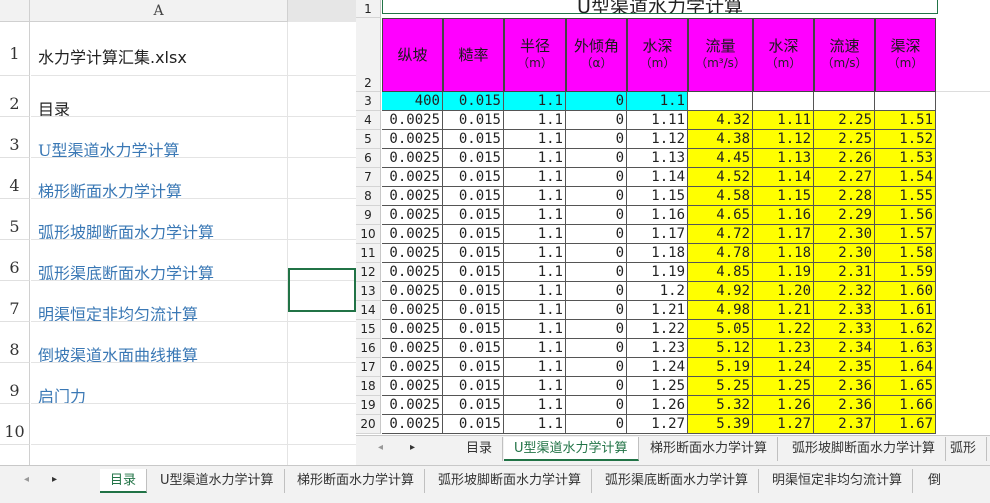 Image resolution: width=990 pixels, height=503 pixels. Describe the element at coordinates (905, 177) in the screenshot. I see `result-cell: 1.54` at that location.